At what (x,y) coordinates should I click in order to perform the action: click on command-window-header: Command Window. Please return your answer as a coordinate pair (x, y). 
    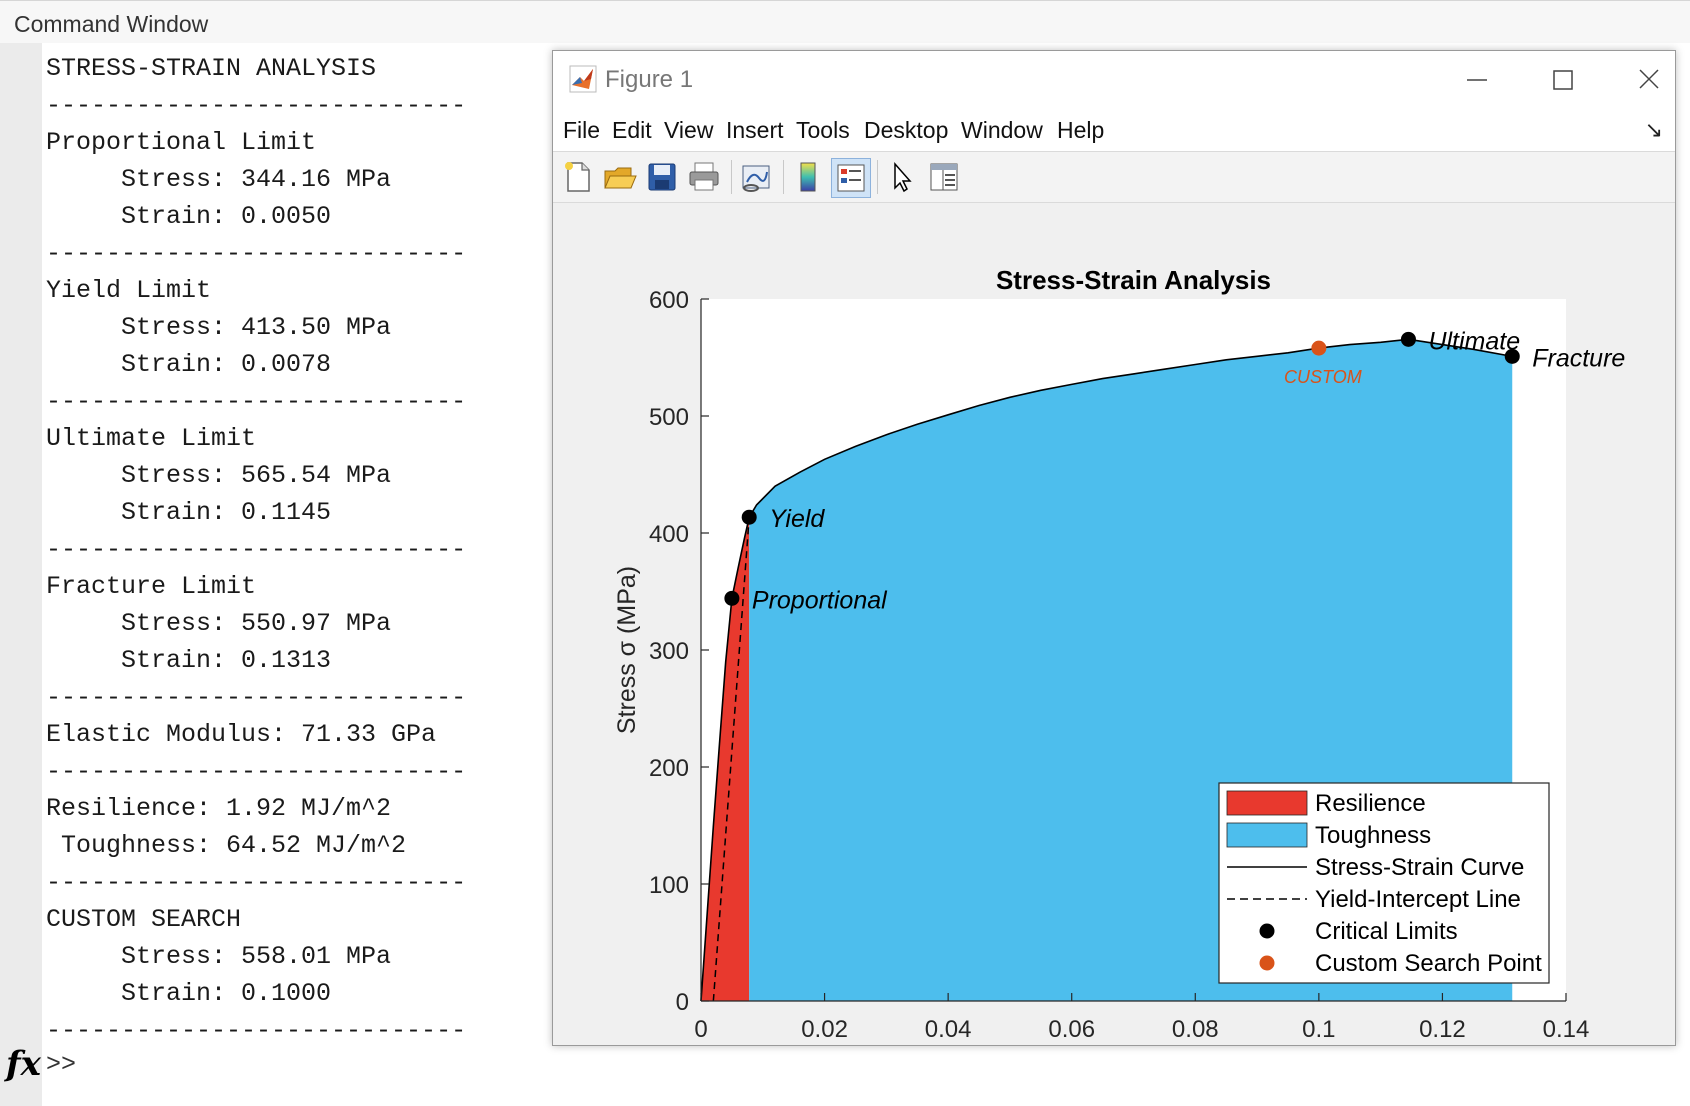
    Looking at the image, I should click on (845, 22).